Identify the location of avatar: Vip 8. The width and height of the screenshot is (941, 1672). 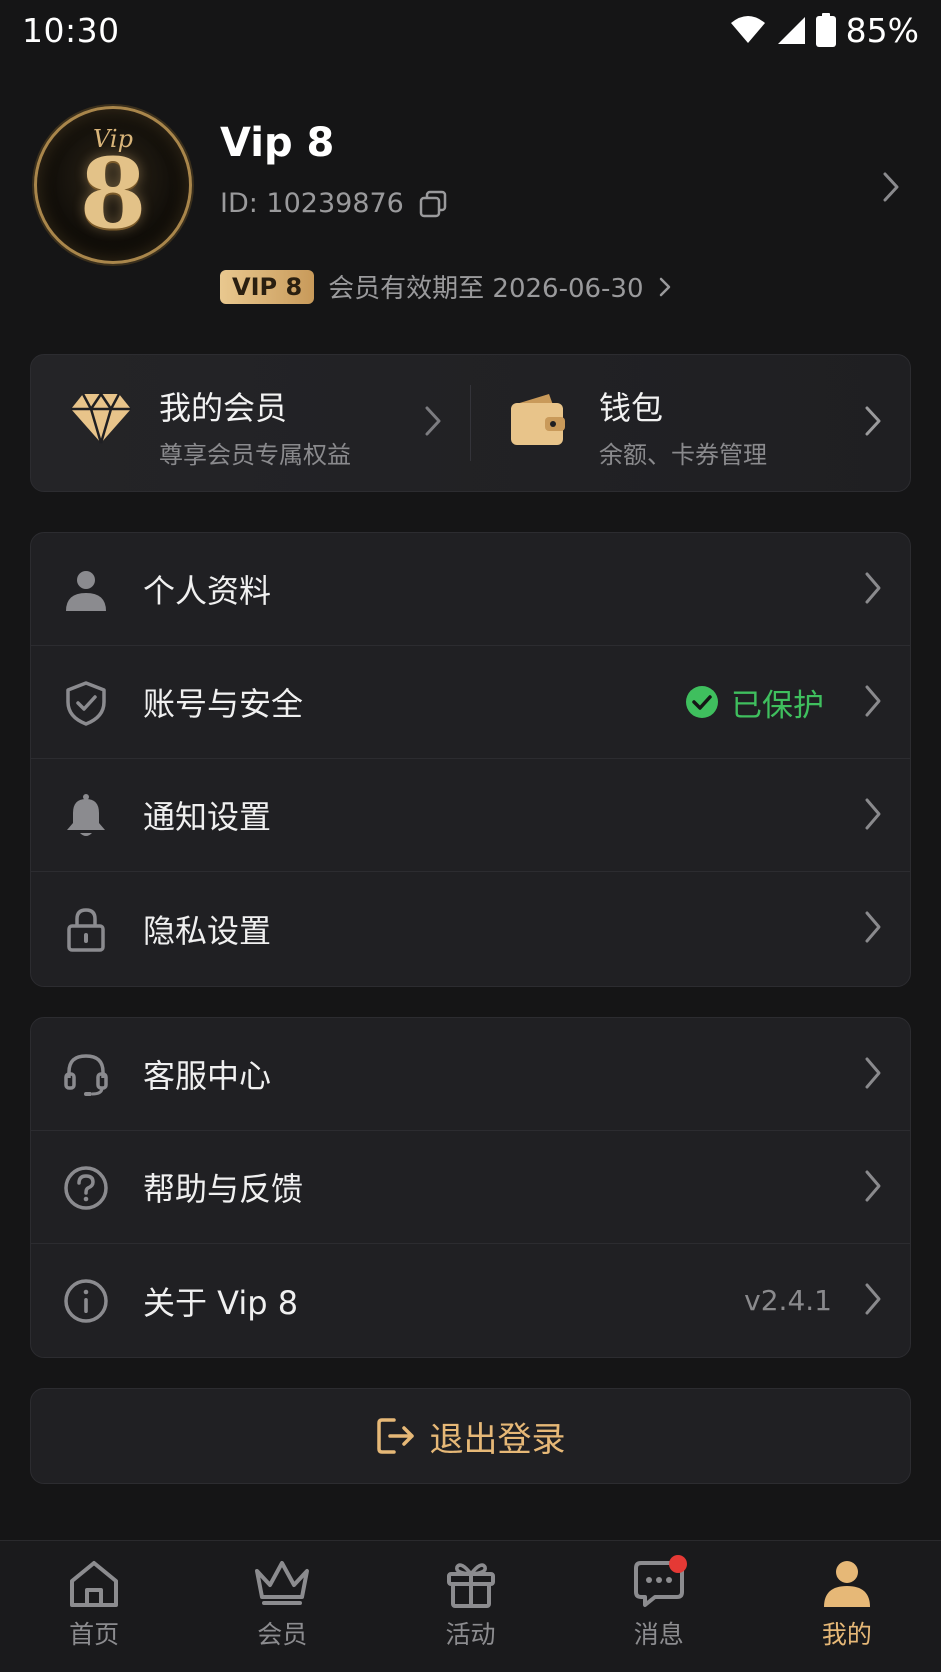
(113, 185).